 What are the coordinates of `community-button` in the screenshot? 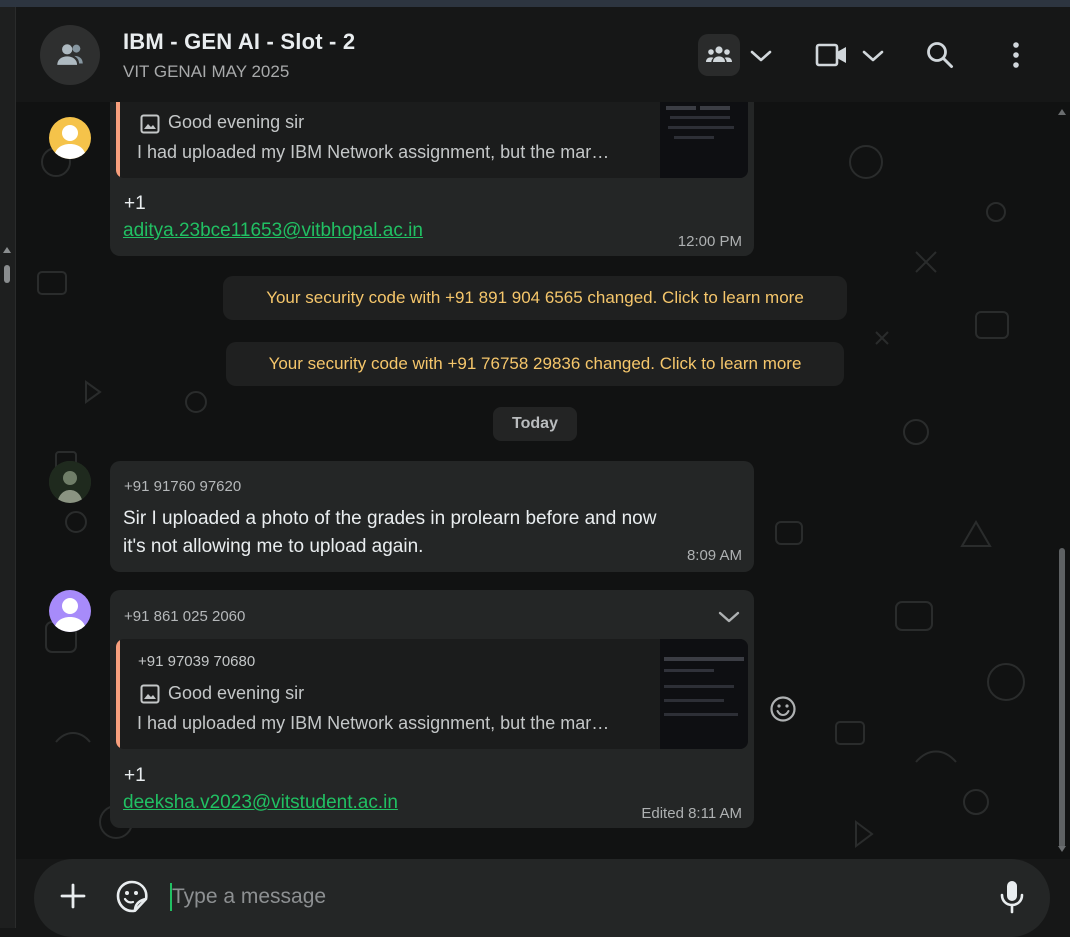 It's located at (719, 55).